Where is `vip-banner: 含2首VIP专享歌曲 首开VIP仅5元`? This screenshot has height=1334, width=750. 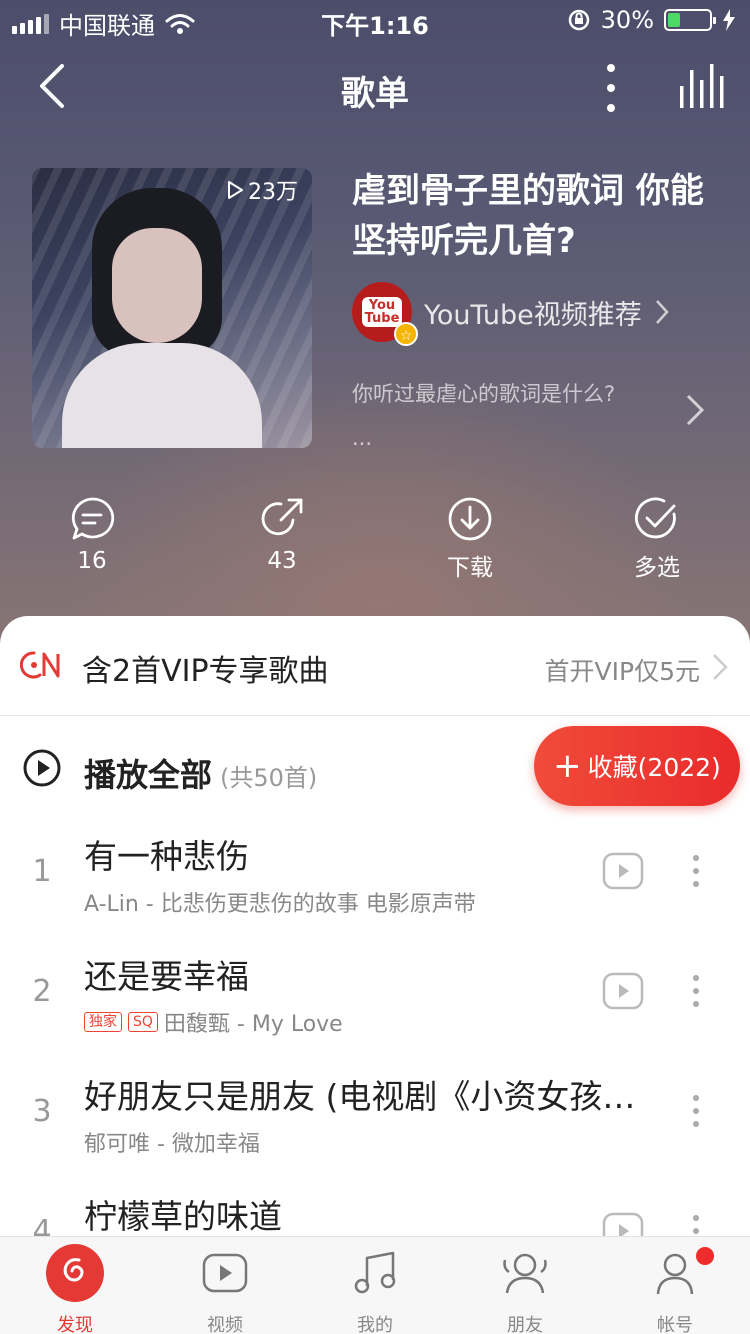 vip-banner: 含2首VIP专享歌曲 首开VIP仅5元 is located at coordinates (375, 666).